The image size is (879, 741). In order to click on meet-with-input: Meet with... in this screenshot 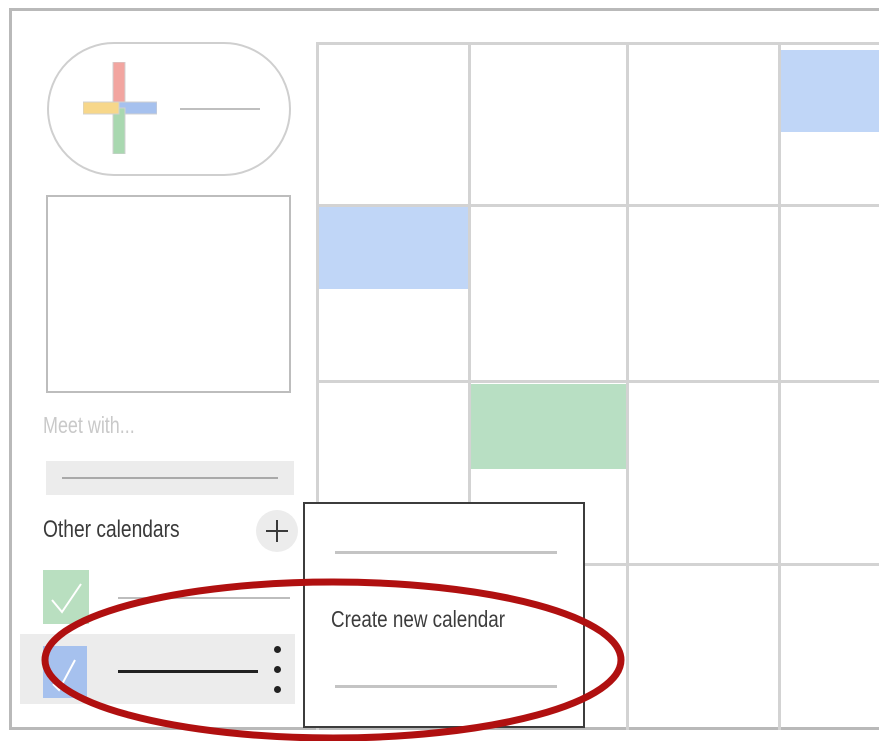, I will do `click(89, 425)`.